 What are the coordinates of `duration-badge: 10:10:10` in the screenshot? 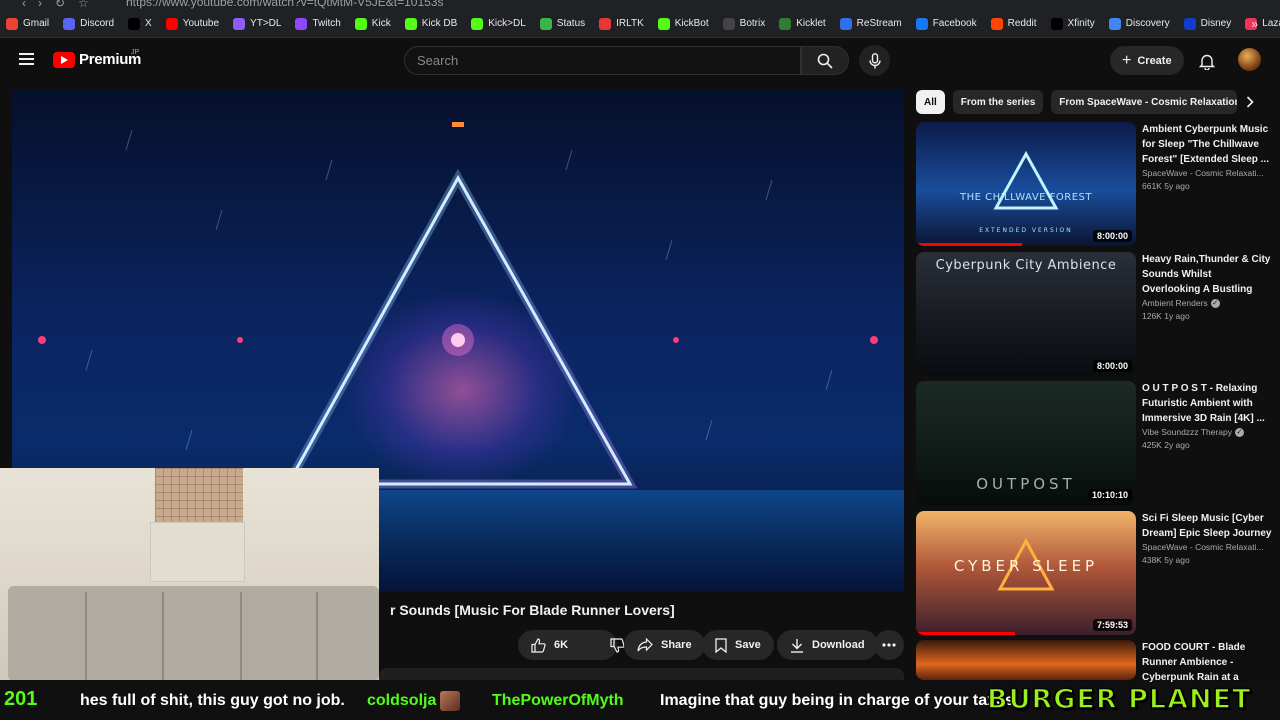 It's located at (1109, 495).